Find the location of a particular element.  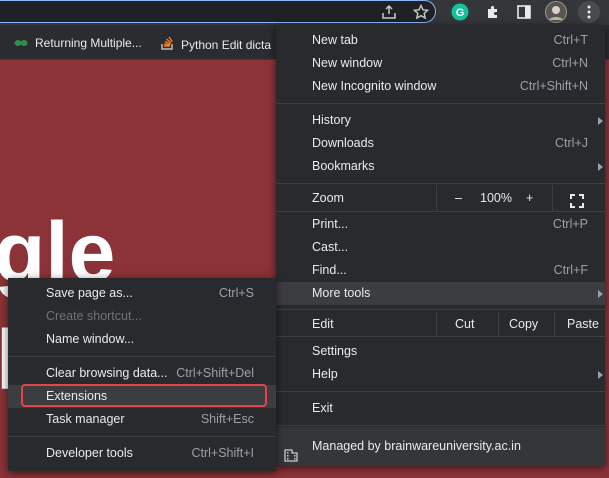

menu-item-label: More tools is located at coordinates (341, 293).